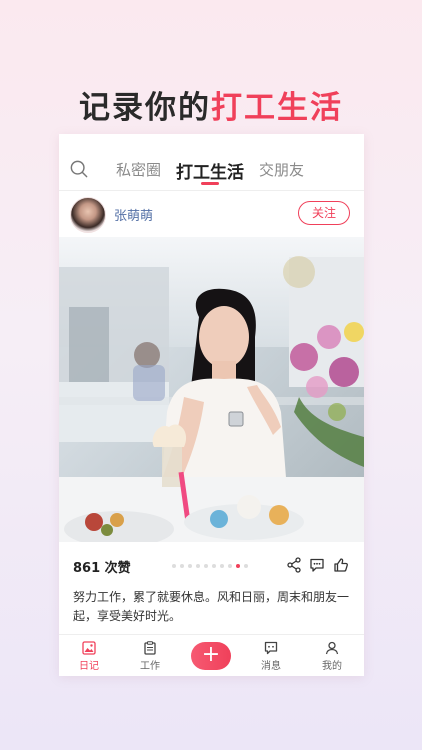 This screenshot has height=750, width=422. What do you see at coordinates (238, 566) in the screenshot?
I see `carousel-dot-active` at bounding box center [238, 566].